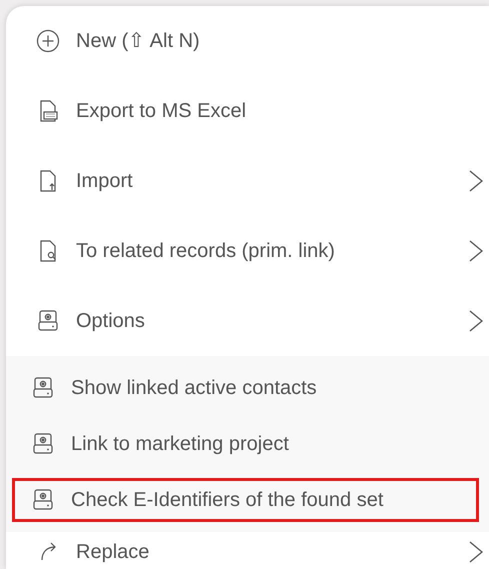  I want to click on menu-item: Replace, so click(247, 550).